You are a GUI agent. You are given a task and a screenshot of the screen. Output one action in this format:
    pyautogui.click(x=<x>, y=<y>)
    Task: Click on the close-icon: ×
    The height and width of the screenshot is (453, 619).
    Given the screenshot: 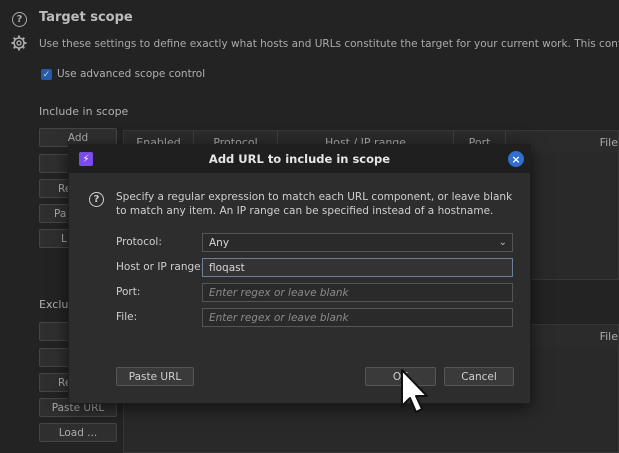 What is the action you would take?
    pyautogui.click(x=516, y=159)
    